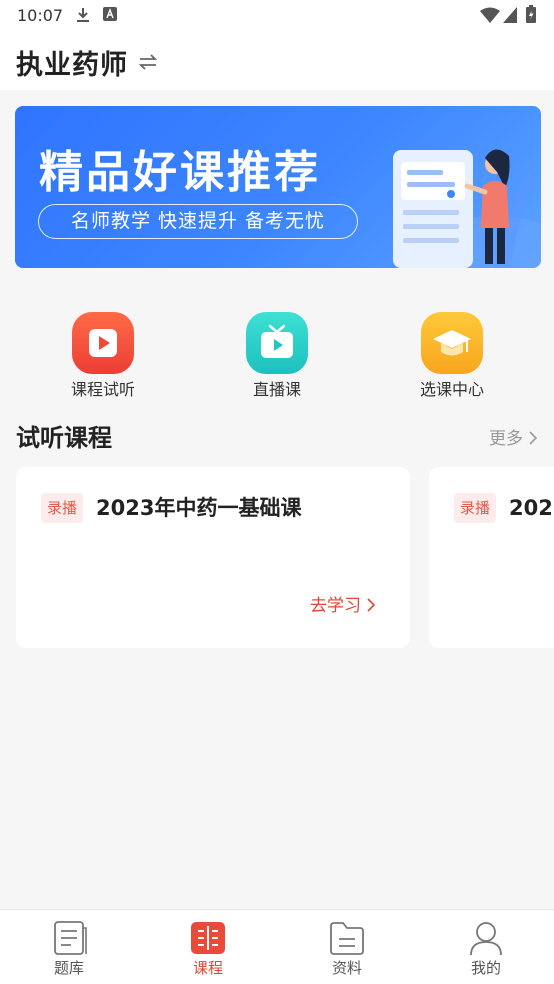 The image size is (554, 984). Describe the element at coordinates (531, 14) in the screenshot. I see `battery-icon` at that location.